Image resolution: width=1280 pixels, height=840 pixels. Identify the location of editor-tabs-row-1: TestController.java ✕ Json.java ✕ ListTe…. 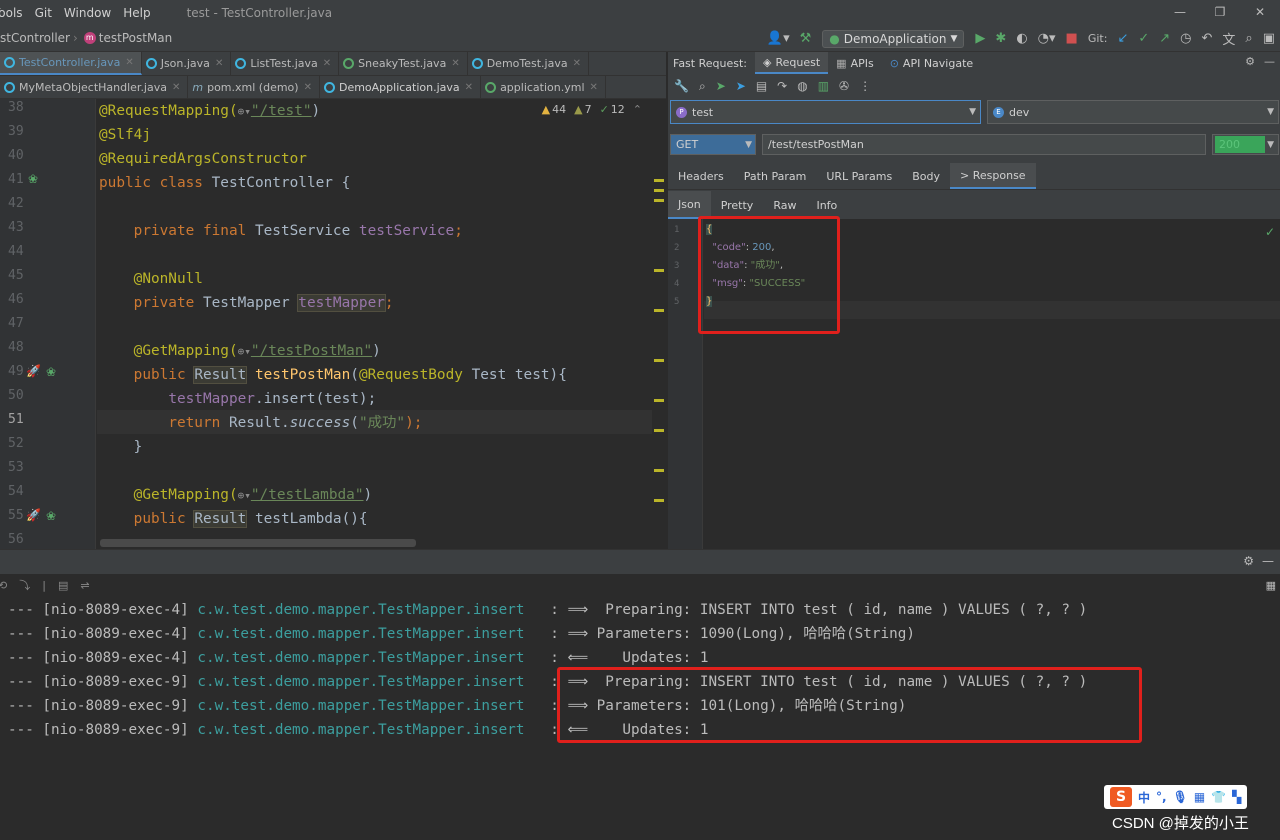
(333, 64).